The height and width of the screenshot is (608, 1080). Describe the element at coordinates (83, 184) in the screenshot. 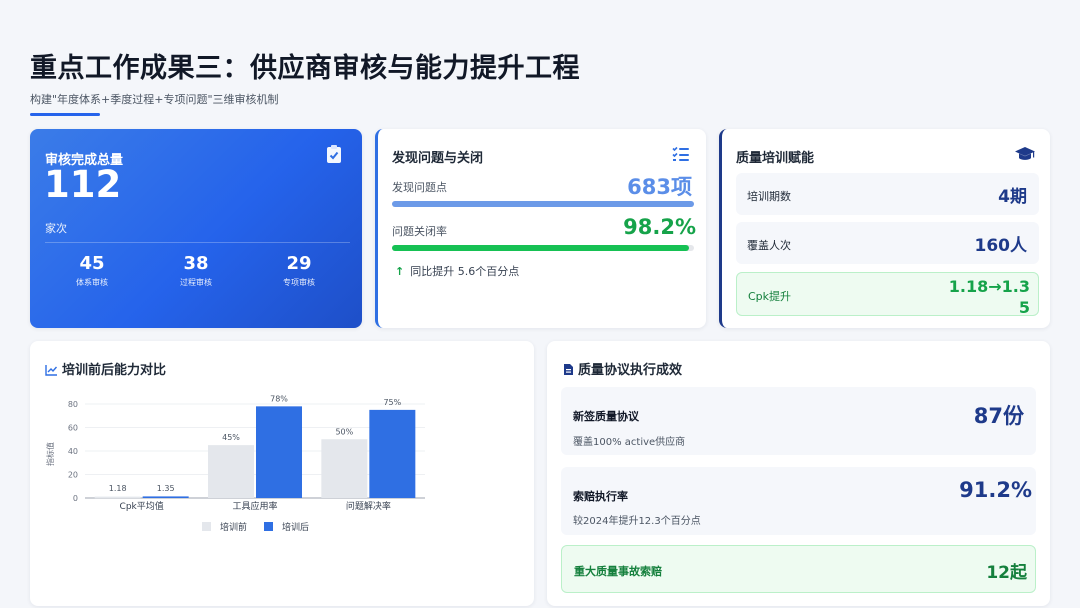

I see `audit-total-value: 112` at that location.